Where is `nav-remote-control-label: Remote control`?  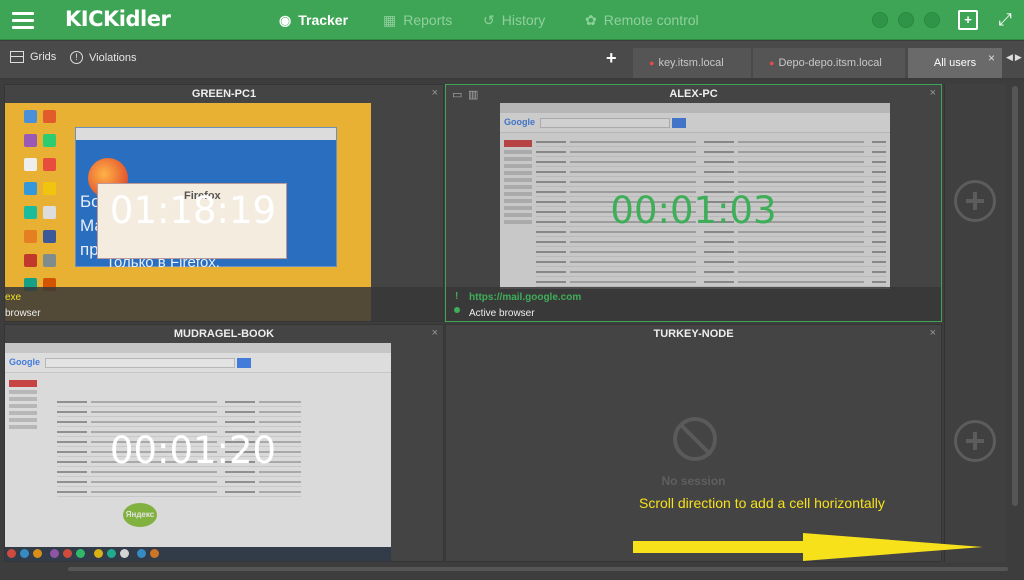 nav-remote-control-label: Remote control is located at coordinates (651, 20).